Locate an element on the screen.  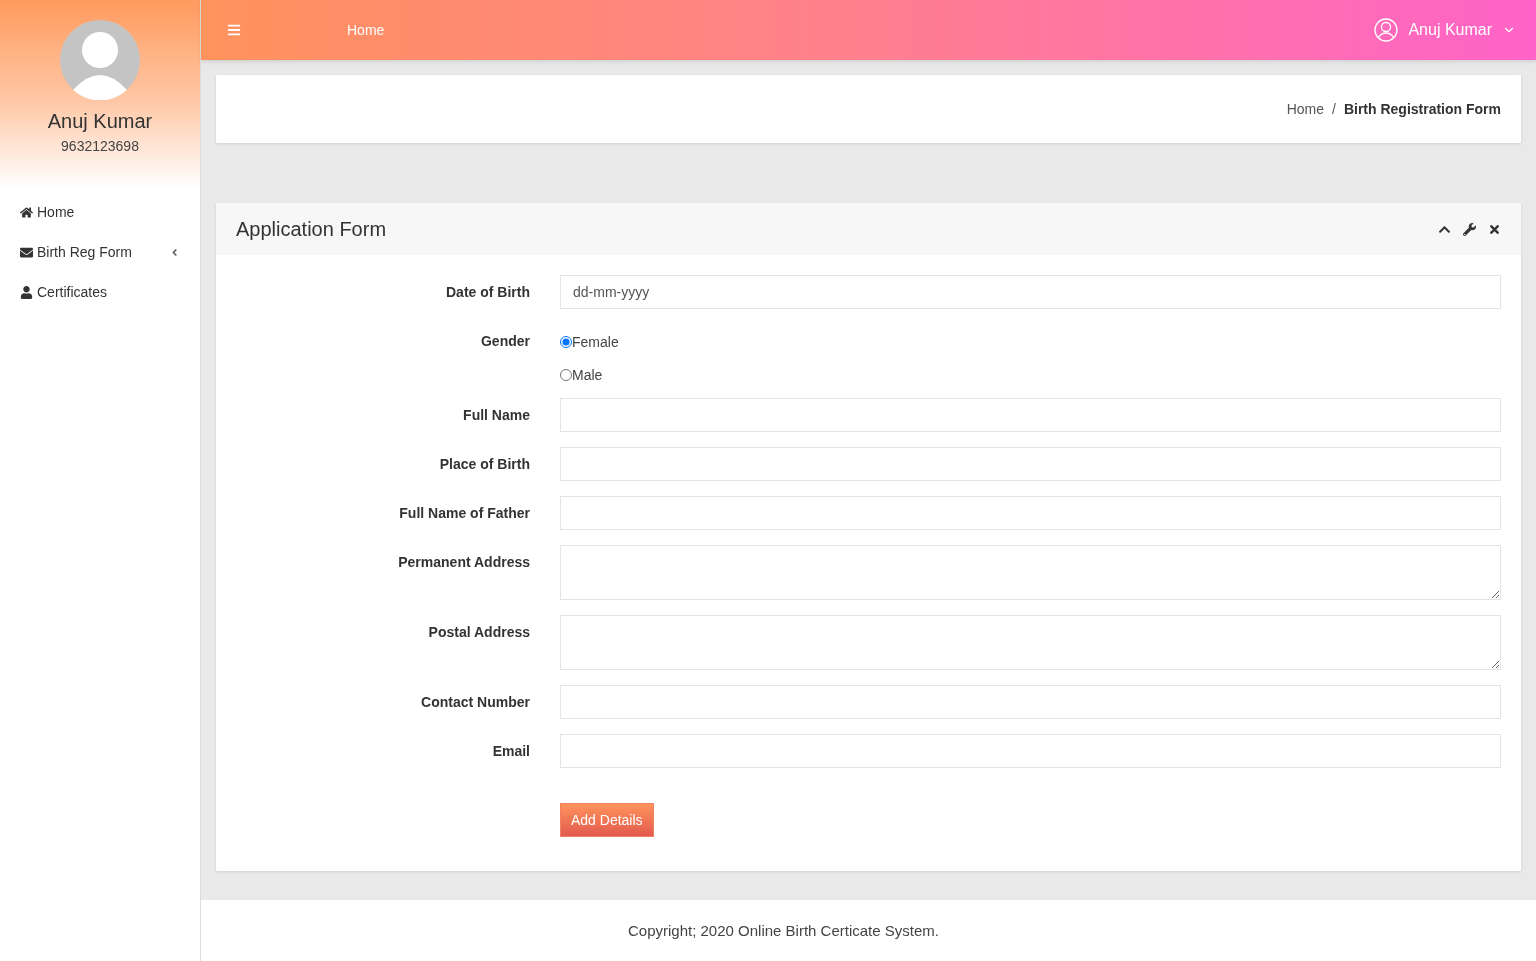
radio-option: Male is located at coordinates (1030, 375).